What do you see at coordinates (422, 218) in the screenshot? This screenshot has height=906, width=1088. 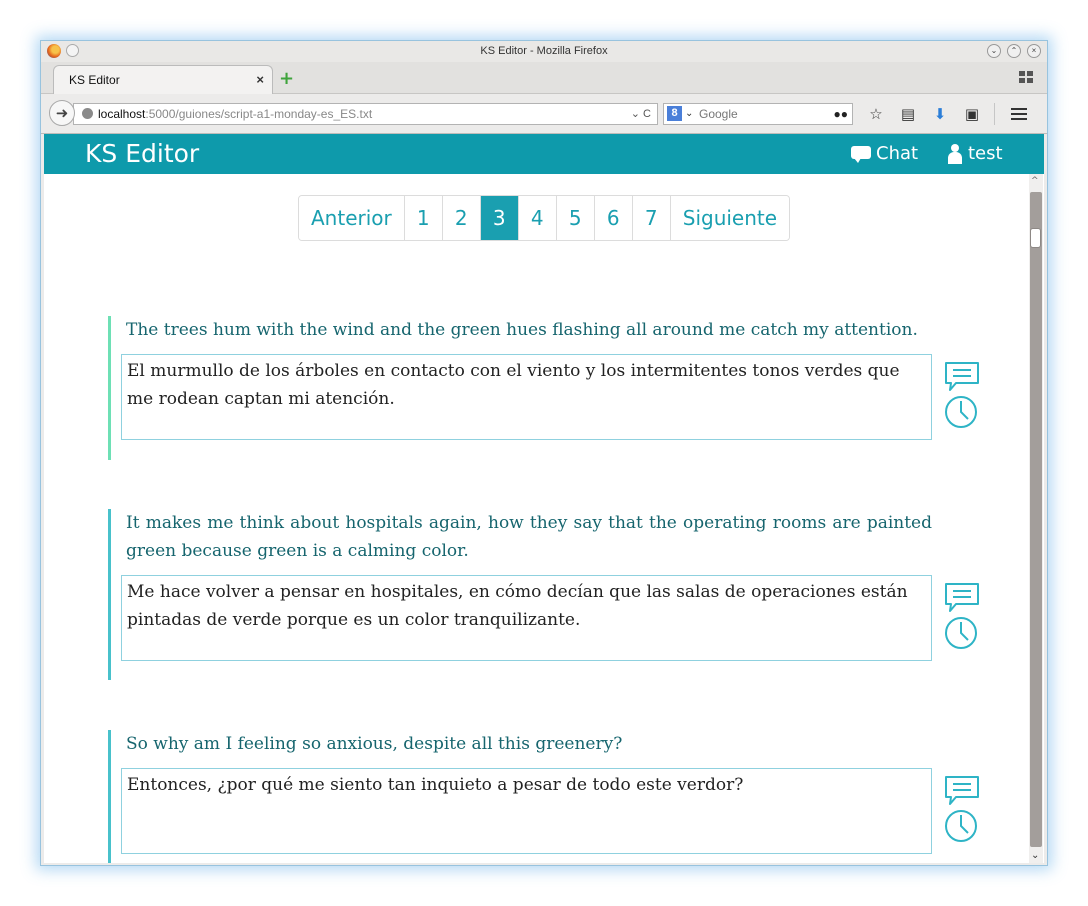 I see `page-1: 1` at bounding box center [422, 218].